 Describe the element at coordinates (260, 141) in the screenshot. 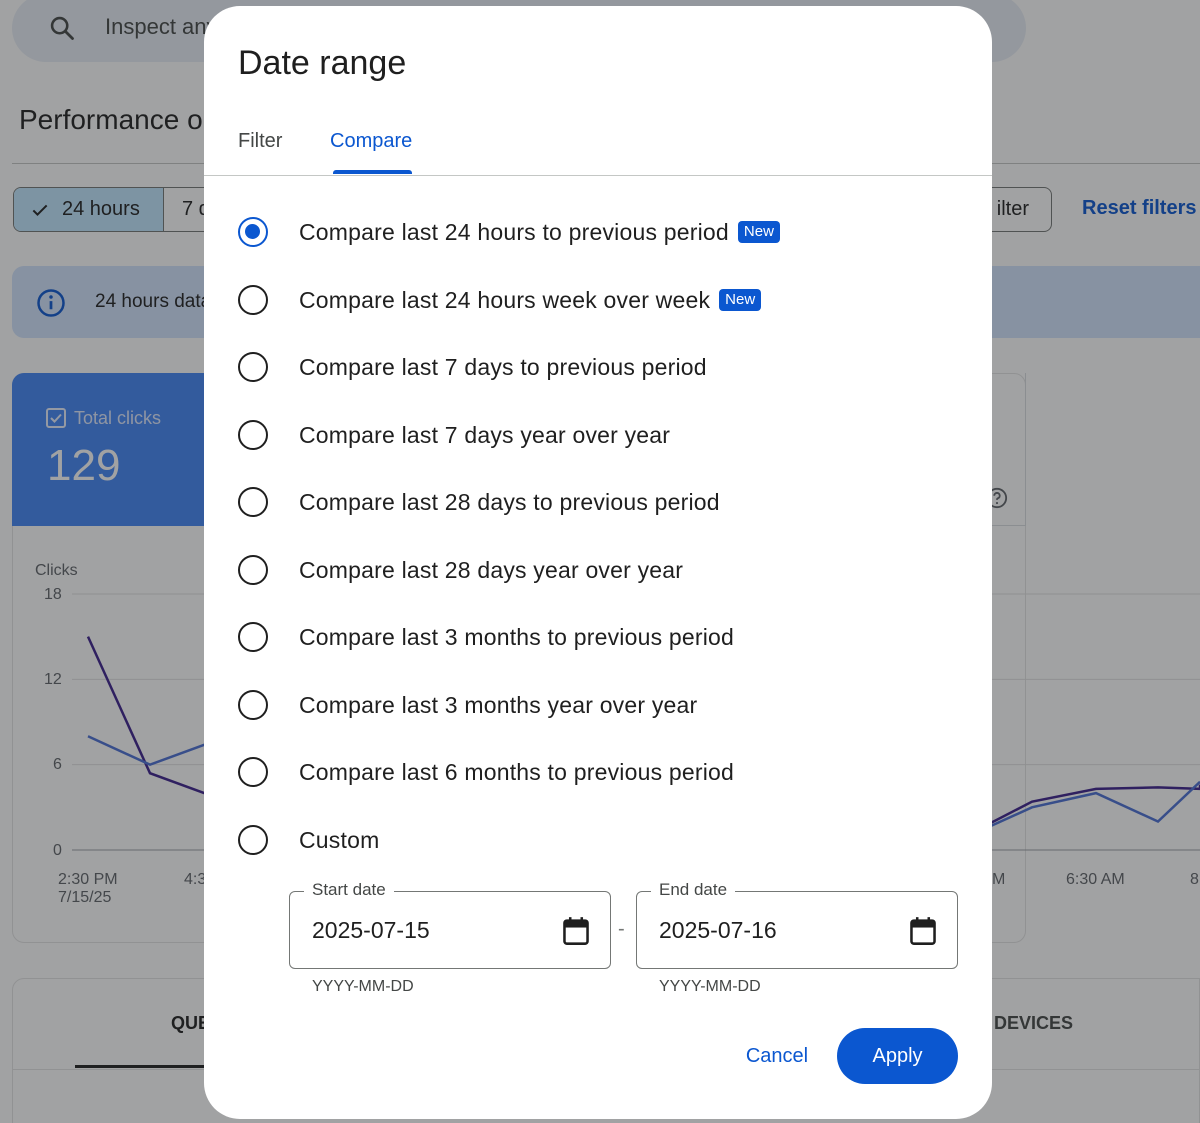

I see `tab-filter: Filter` at that location.